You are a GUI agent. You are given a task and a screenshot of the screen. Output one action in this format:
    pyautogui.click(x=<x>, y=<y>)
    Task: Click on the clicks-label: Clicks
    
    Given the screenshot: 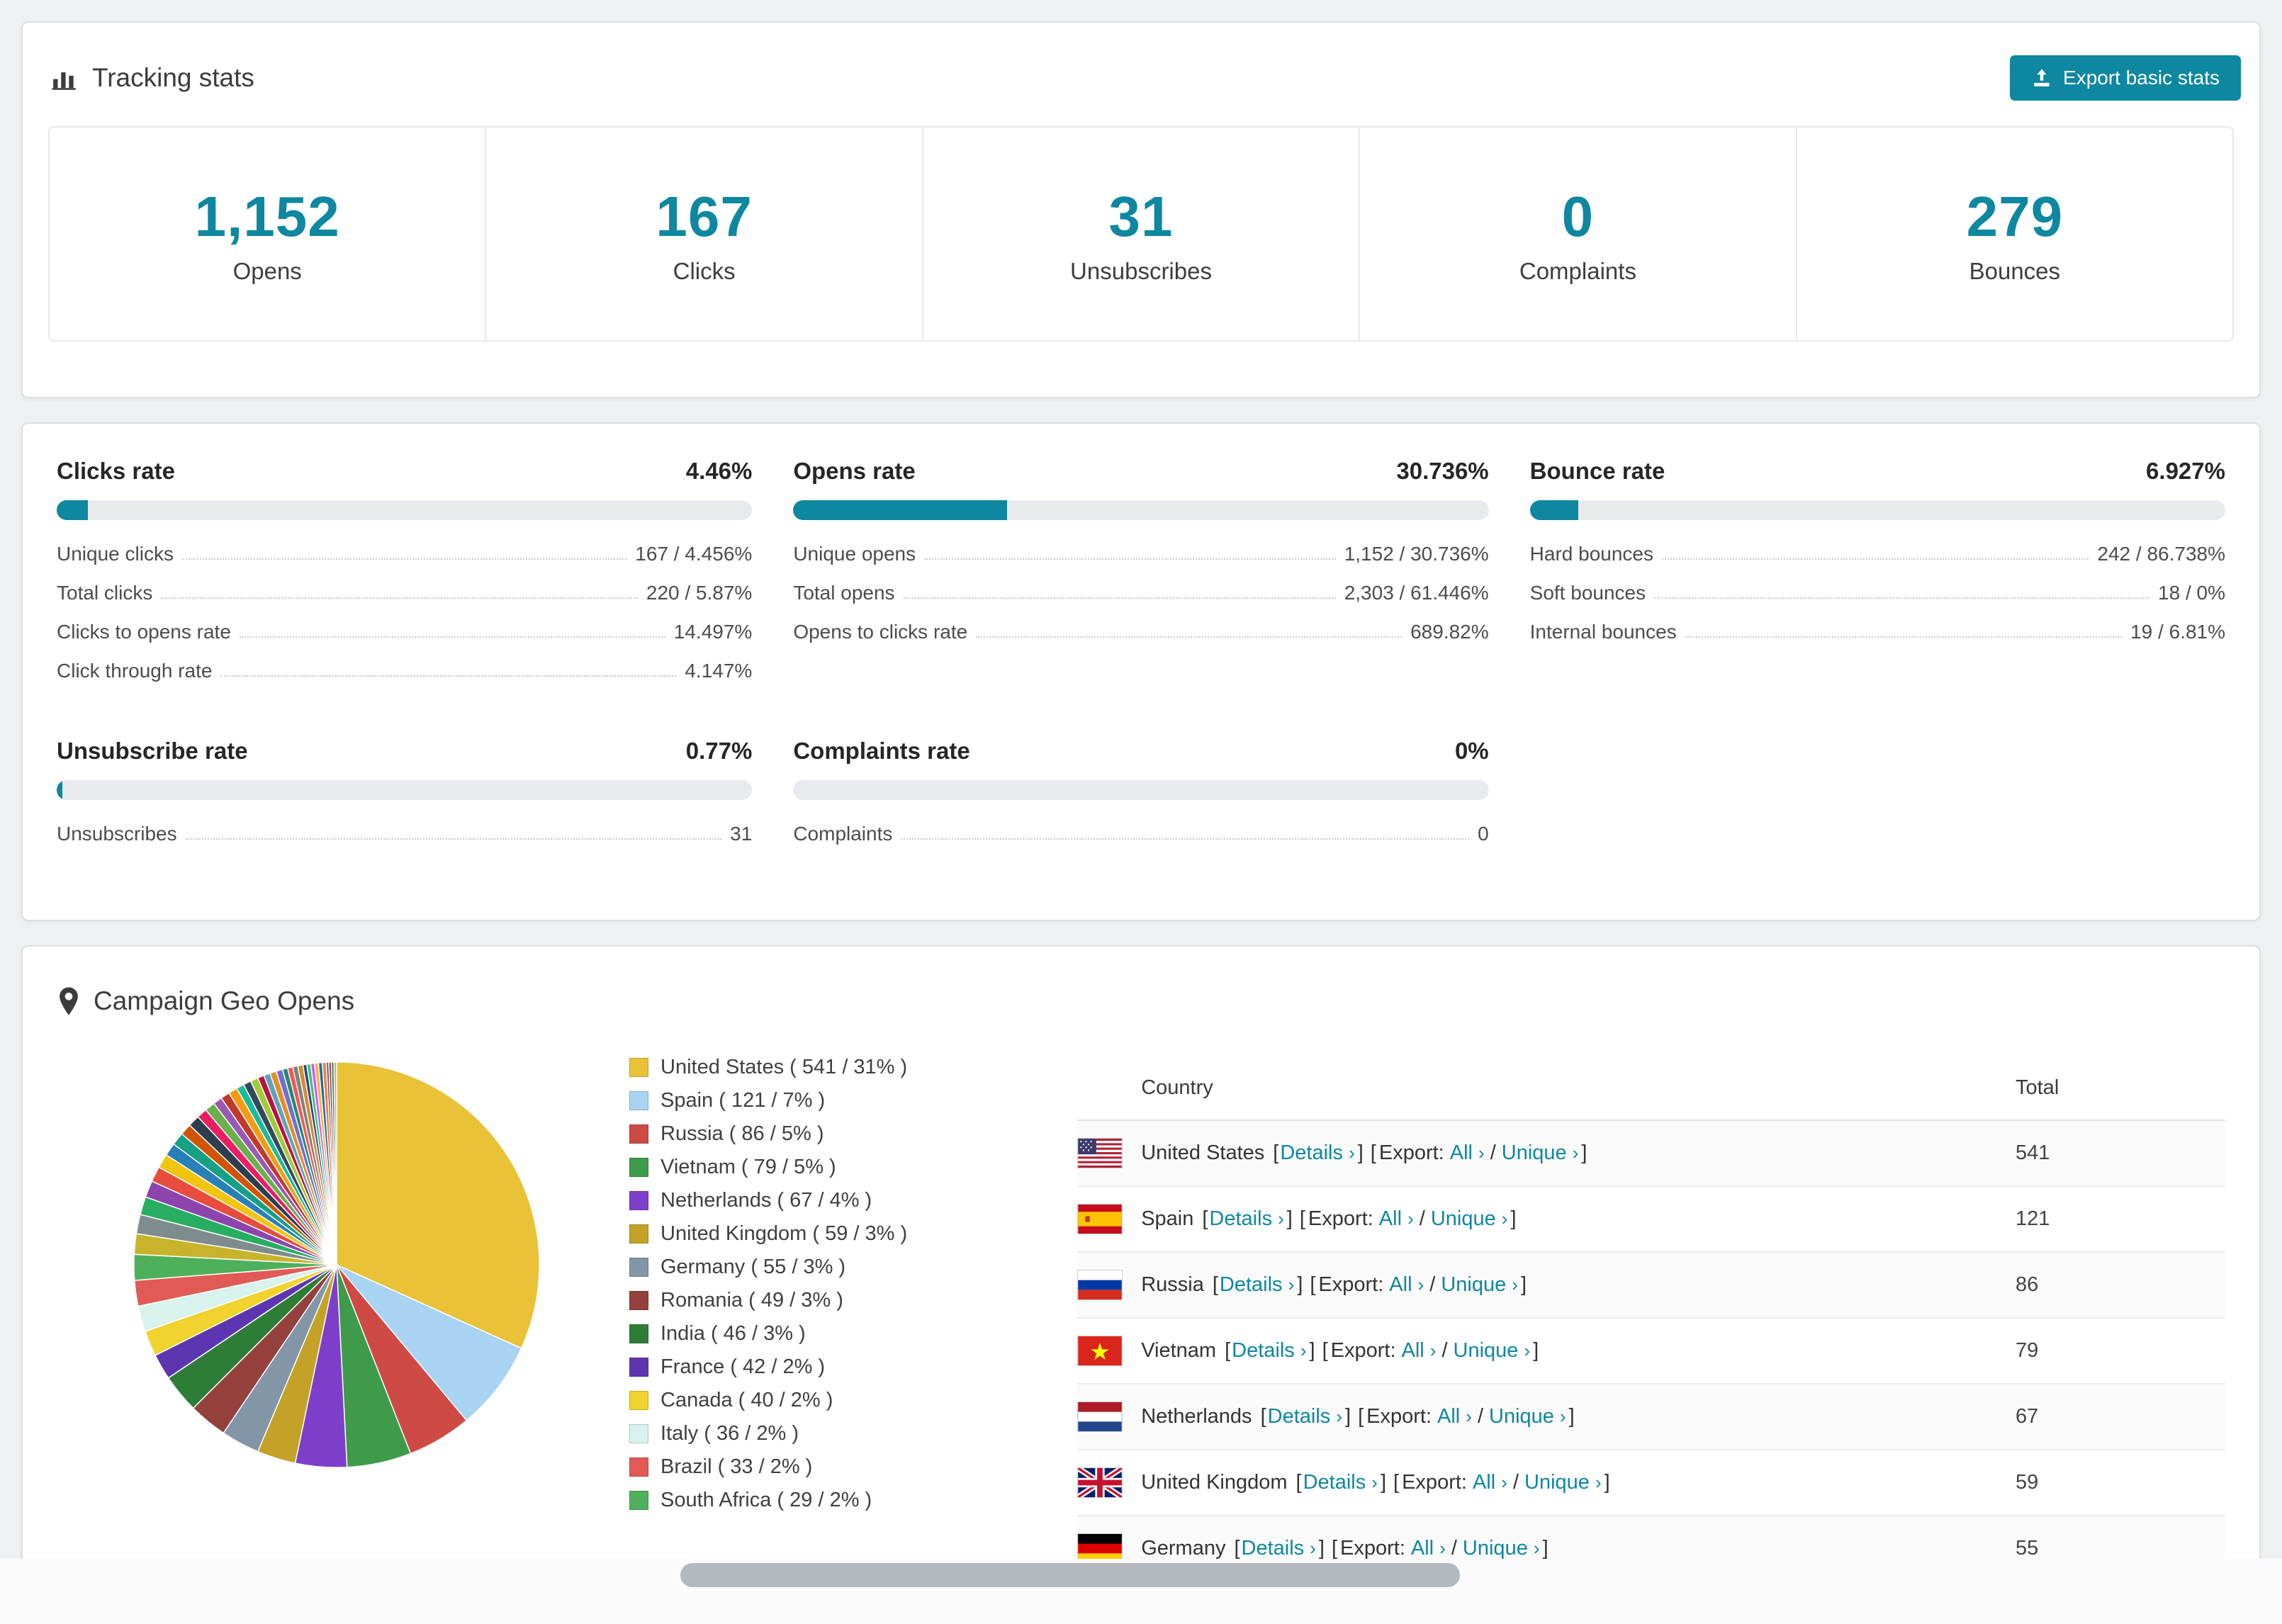 What is the action you would take?
    pyautogui.click(x=704, y=271)
    